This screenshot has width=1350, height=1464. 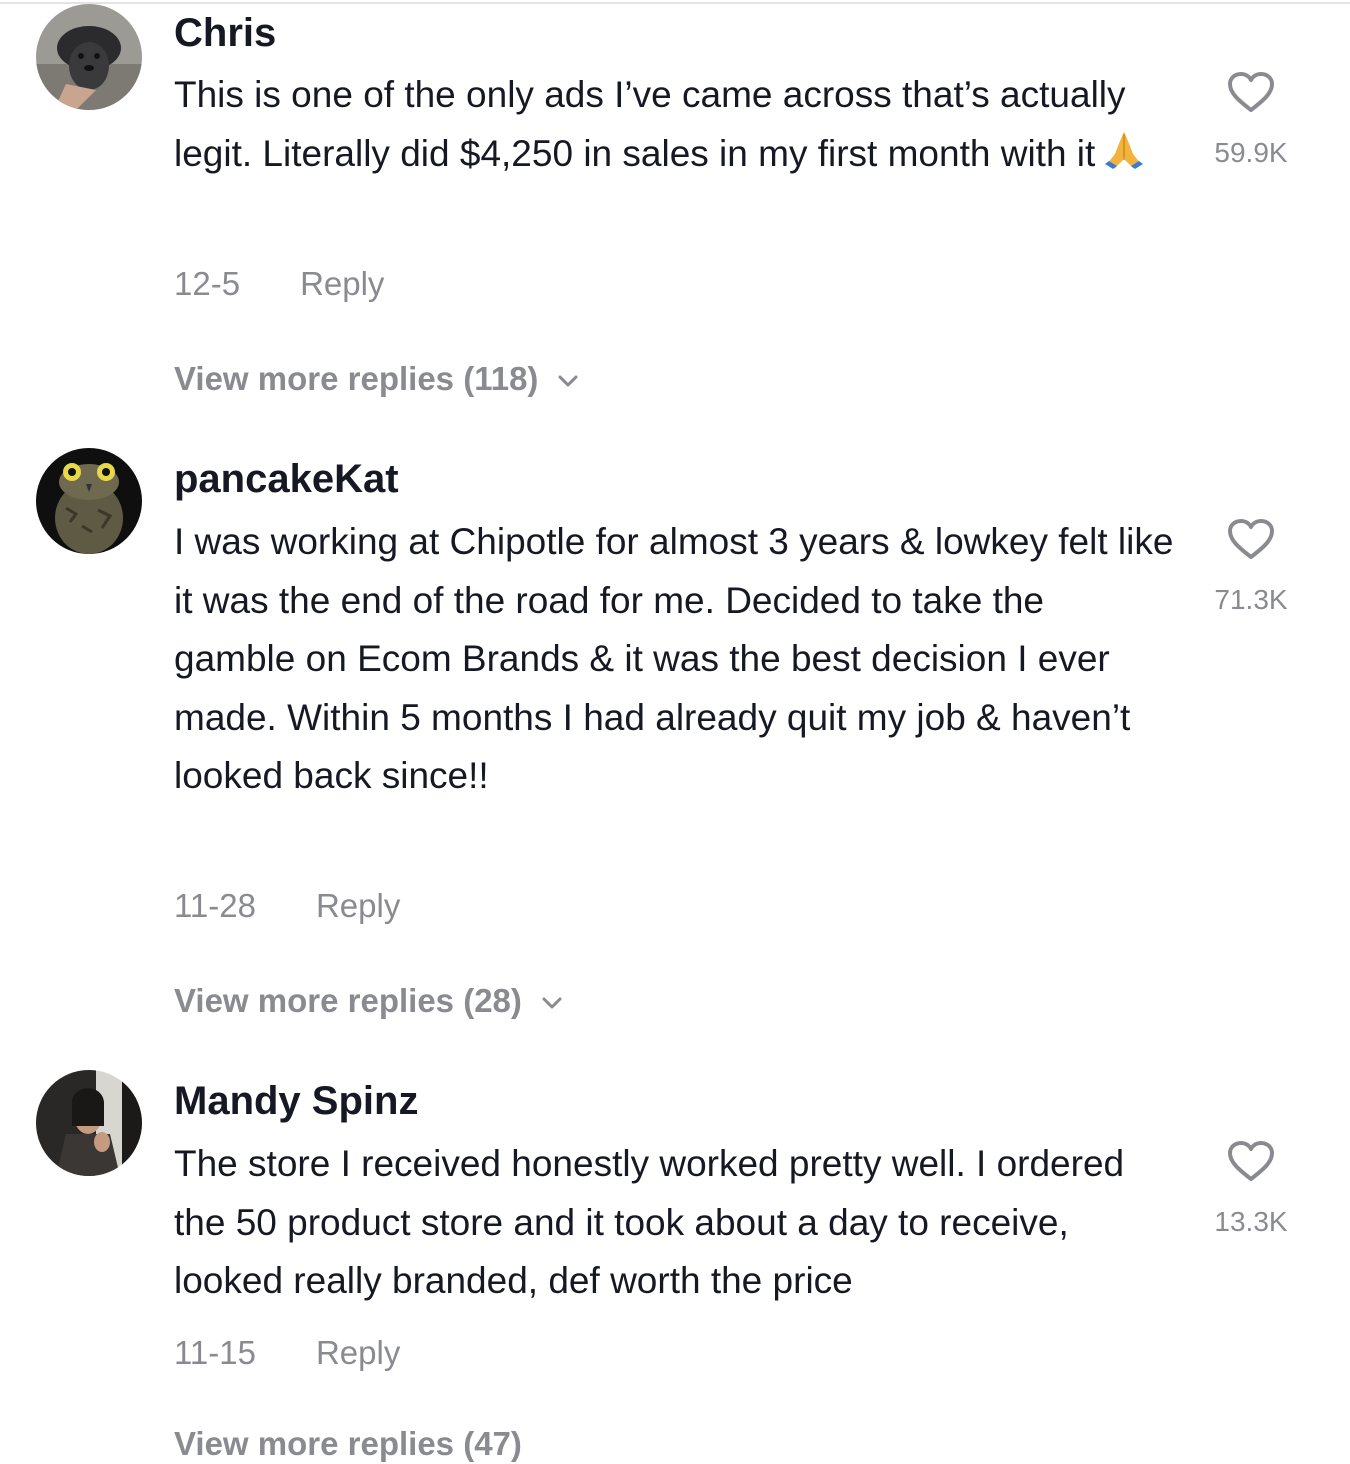 What do you see at coordinates (287, 906) in the screenshot?
I see `comment-meta: 11-28 Reply` at bounding box center [287, 906].